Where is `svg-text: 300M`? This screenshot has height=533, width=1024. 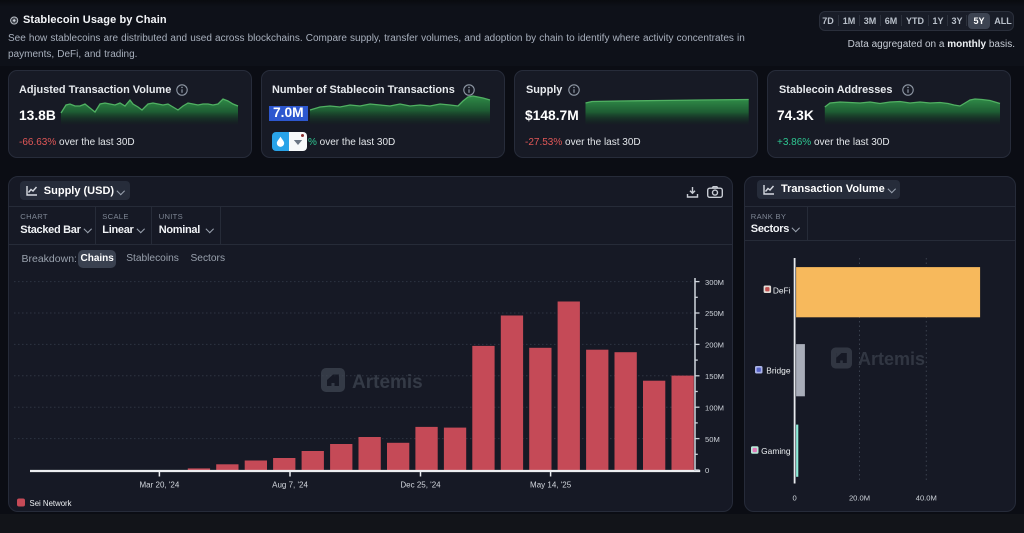 svg-text: 300M is located at coordinates (714, 282).